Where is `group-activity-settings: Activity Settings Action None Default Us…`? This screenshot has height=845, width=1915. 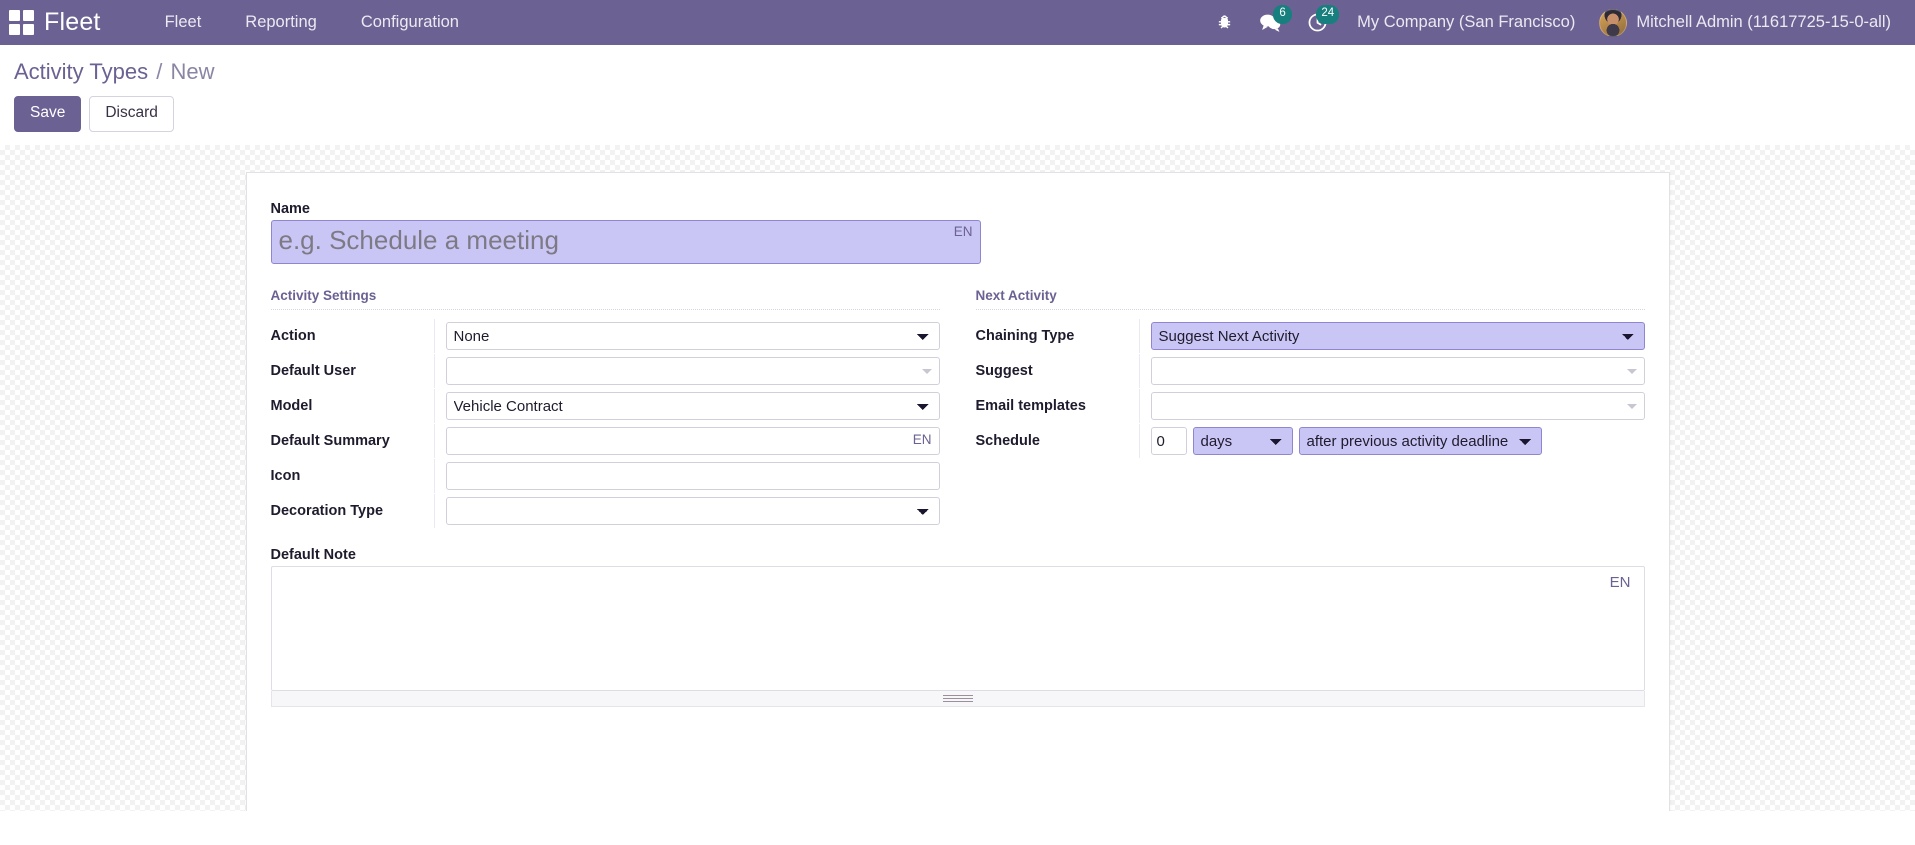
group-activity-settings: Activity Settings Action None Default Us… is located at coordinates (605, 408).